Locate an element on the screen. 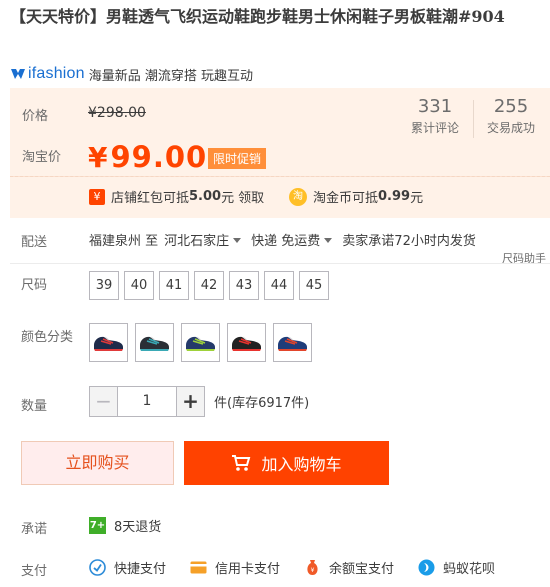 The image size is (550, 587). brand-tagline: 海量新品 潮流穿搭 玩趣互动 is located at coordinates (171, 76).